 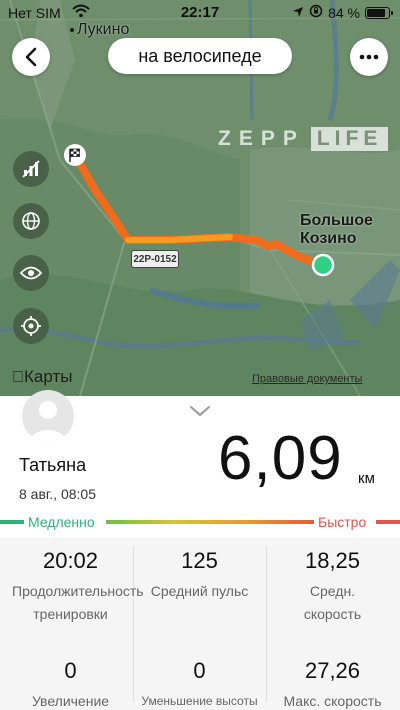 I want to click on locate-button, so click(x=31, y=326).